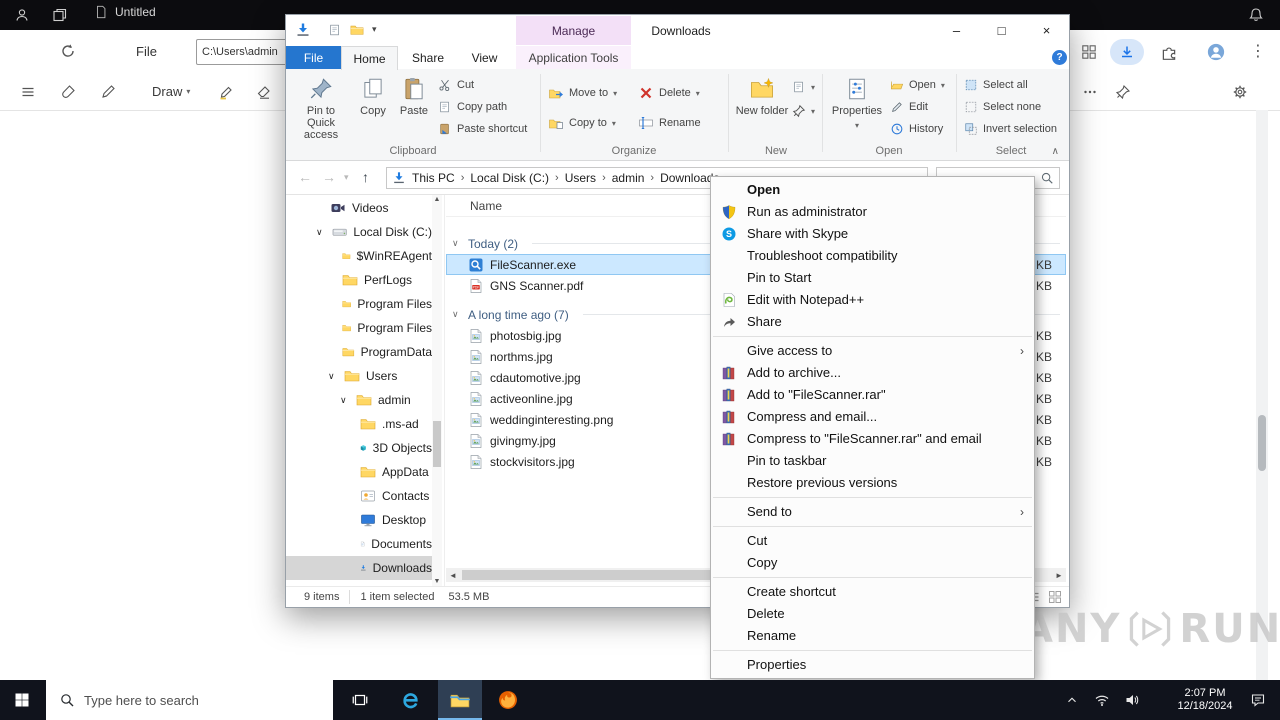 This screenshot has width=1280, height=720. I want to click on more-tools-dots-icon, so click(1090, 92).